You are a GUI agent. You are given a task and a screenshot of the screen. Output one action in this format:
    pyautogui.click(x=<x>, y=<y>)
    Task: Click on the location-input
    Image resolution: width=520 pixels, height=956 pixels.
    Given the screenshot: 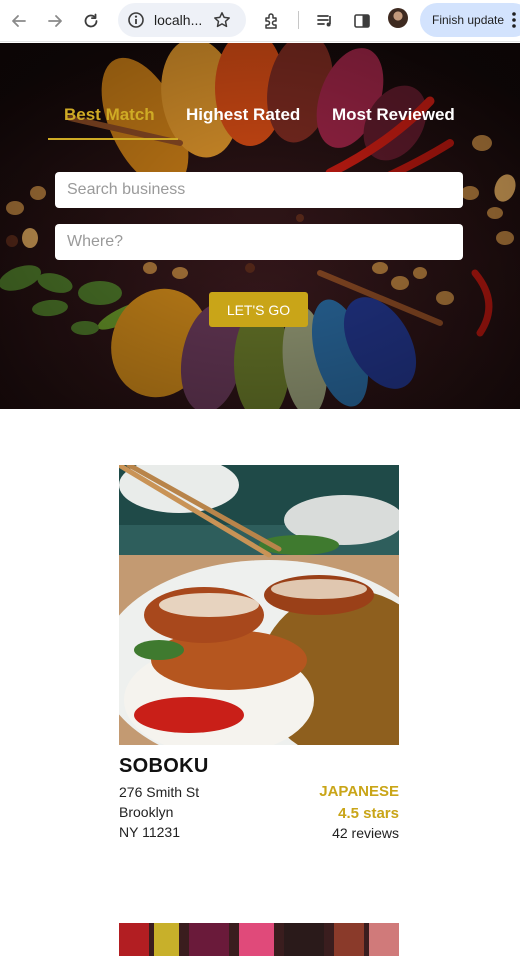 What is the action you would take?
    pyautogui.click(x=259, y=242)
    